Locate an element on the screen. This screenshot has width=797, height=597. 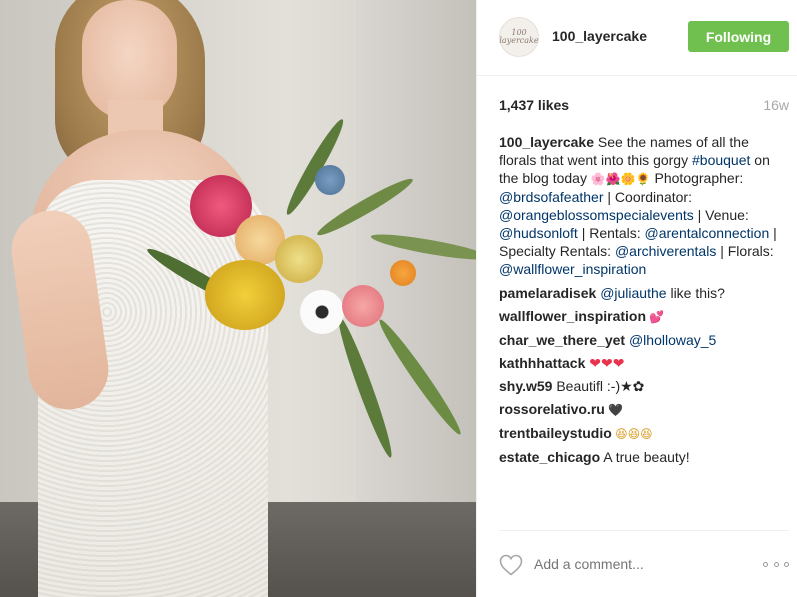
heart-icon is located at coordinates (511, 565).